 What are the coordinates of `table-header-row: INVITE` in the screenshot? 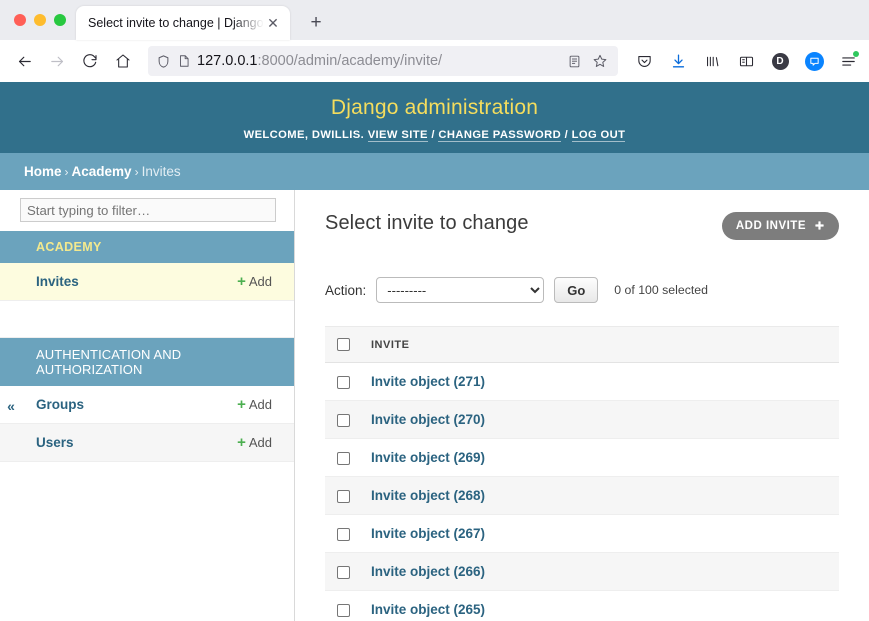 It's located at (582, 344).